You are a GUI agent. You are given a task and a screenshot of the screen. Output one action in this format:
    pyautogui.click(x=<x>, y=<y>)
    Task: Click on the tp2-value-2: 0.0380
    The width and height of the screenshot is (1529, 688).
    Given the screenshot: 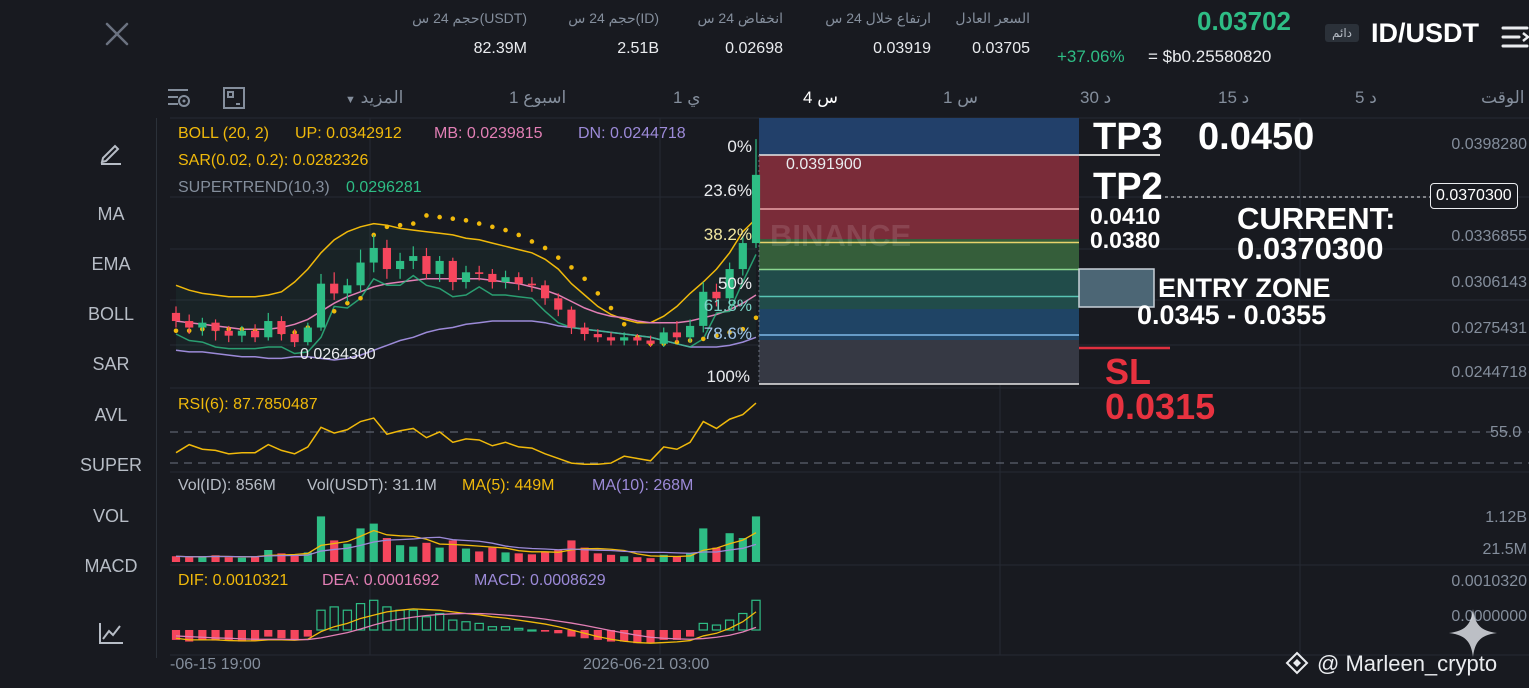 What is the action you would take?
    pyautogui.click(x=1125, y=240)
    